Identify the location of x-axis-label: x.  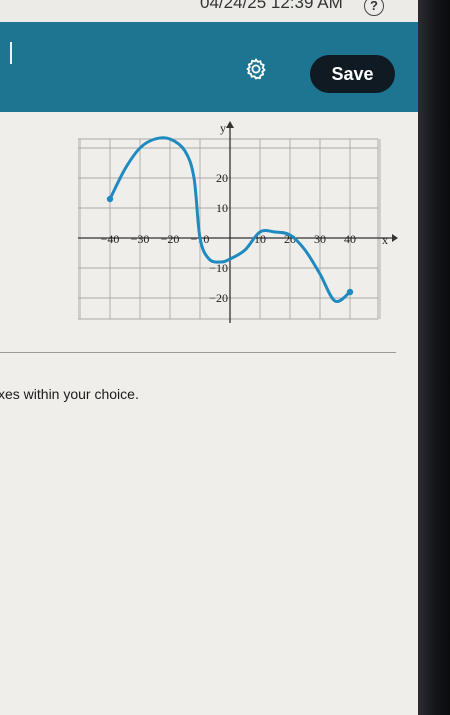
(385, 240).